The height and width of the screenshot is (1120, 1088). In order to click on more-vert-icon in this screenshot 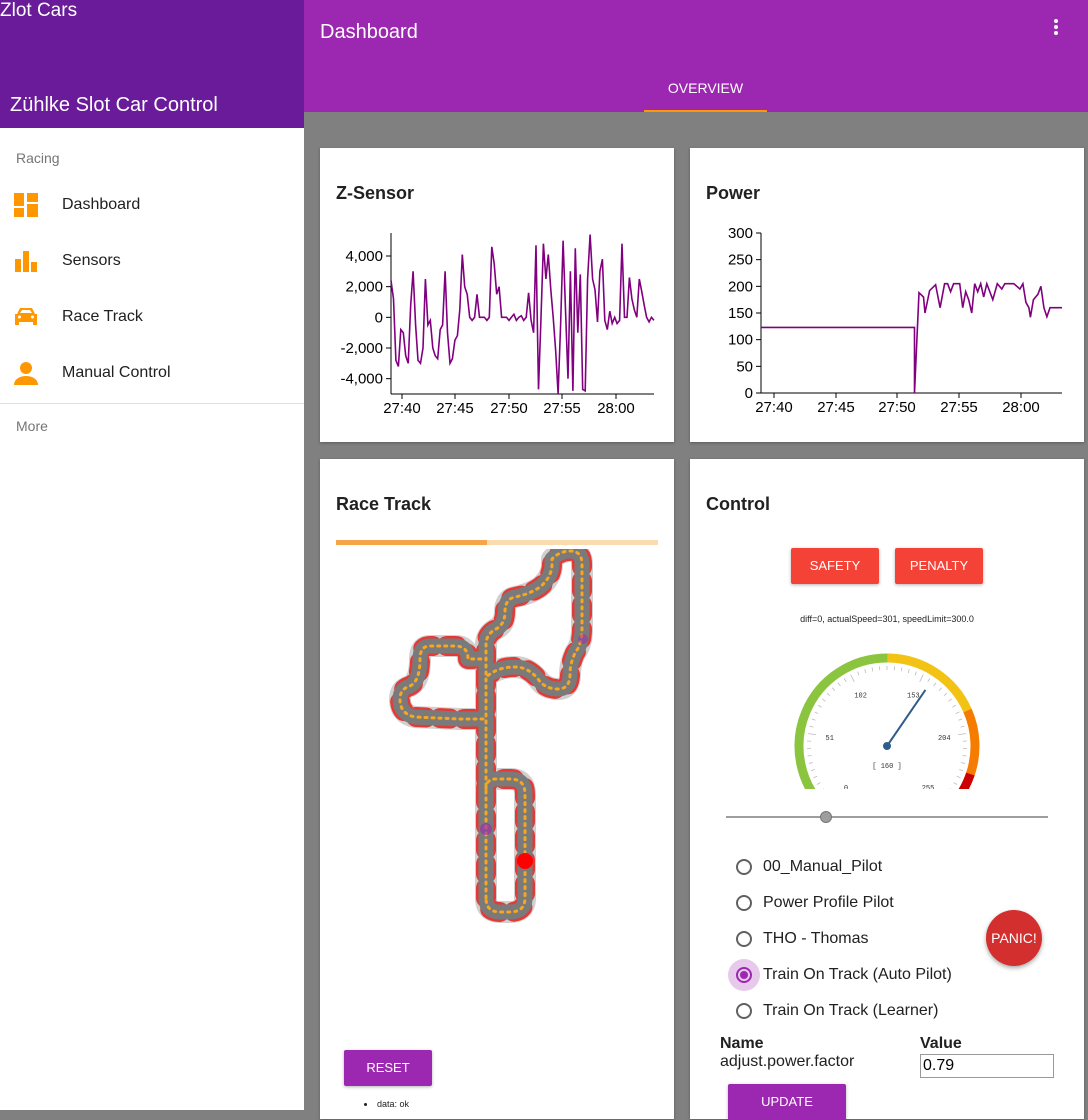, I will do `click(1056, 27)`.